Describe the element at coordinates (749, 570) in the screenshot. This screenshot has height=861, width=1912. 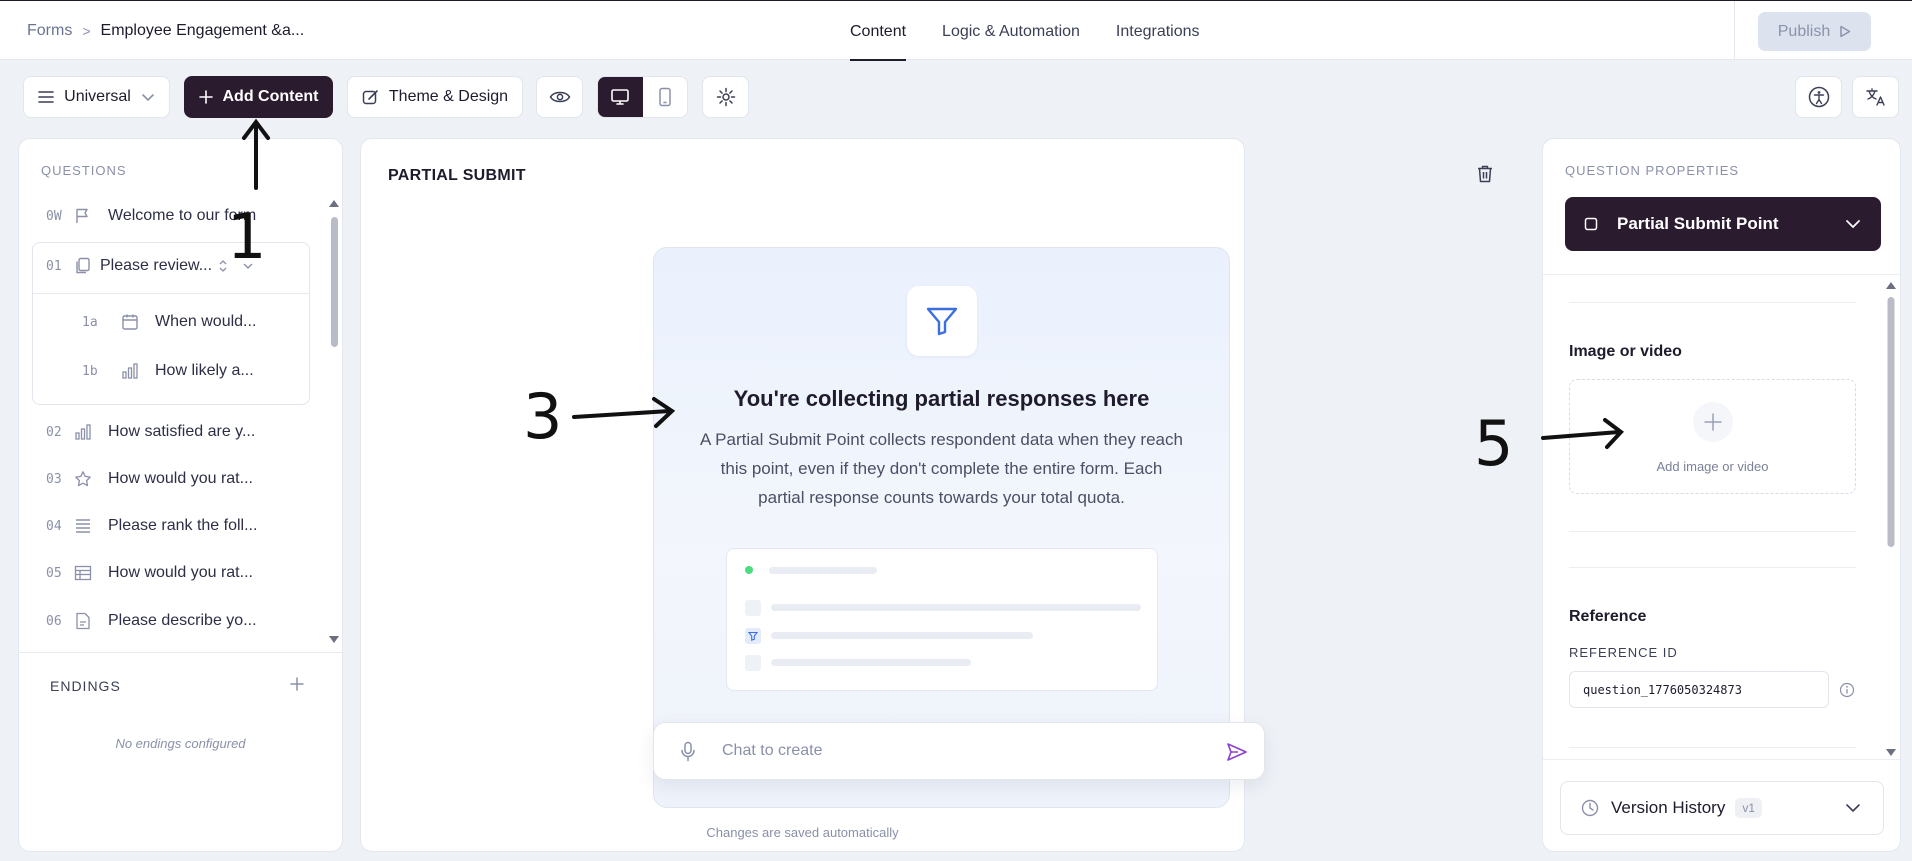
I see `status-dot` at that location.